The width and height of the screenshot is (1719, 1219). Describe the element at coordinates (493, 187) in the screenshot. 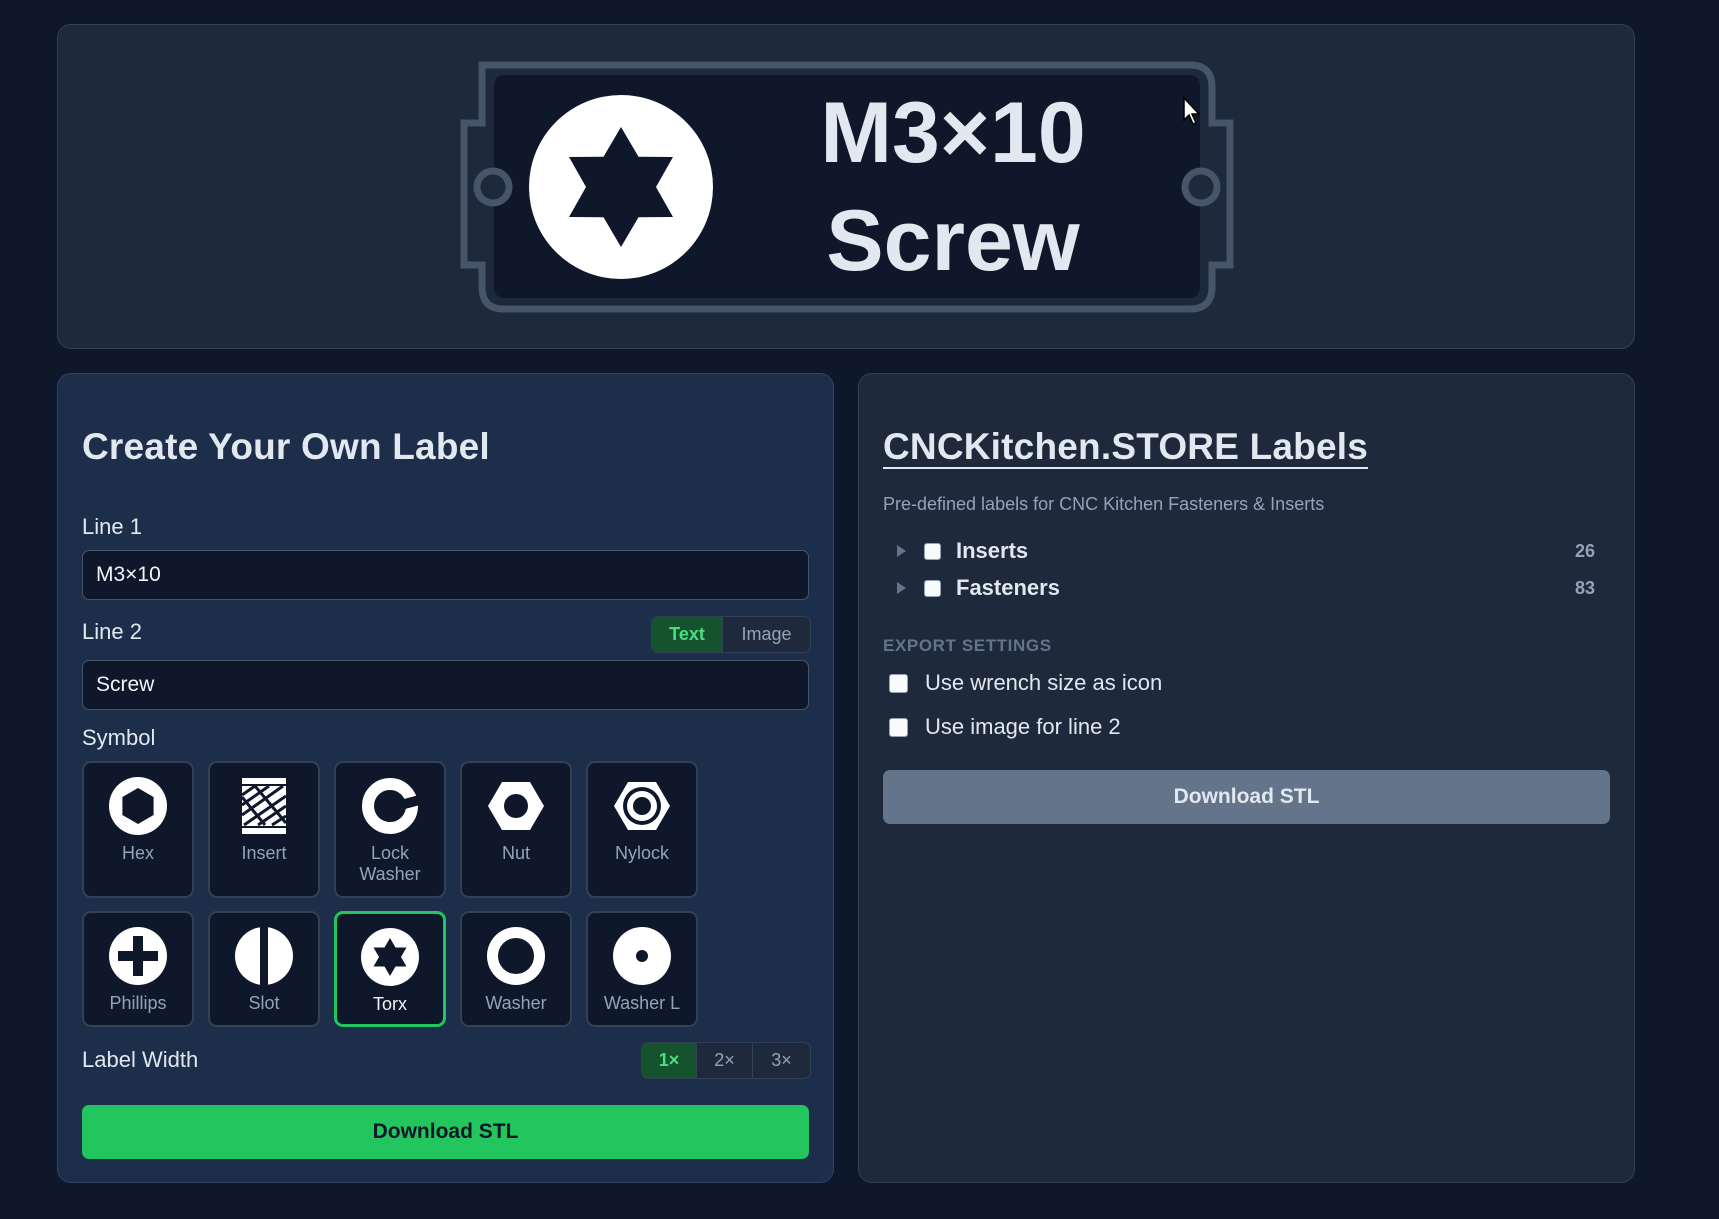

I see `mount-hole-left` at that location.